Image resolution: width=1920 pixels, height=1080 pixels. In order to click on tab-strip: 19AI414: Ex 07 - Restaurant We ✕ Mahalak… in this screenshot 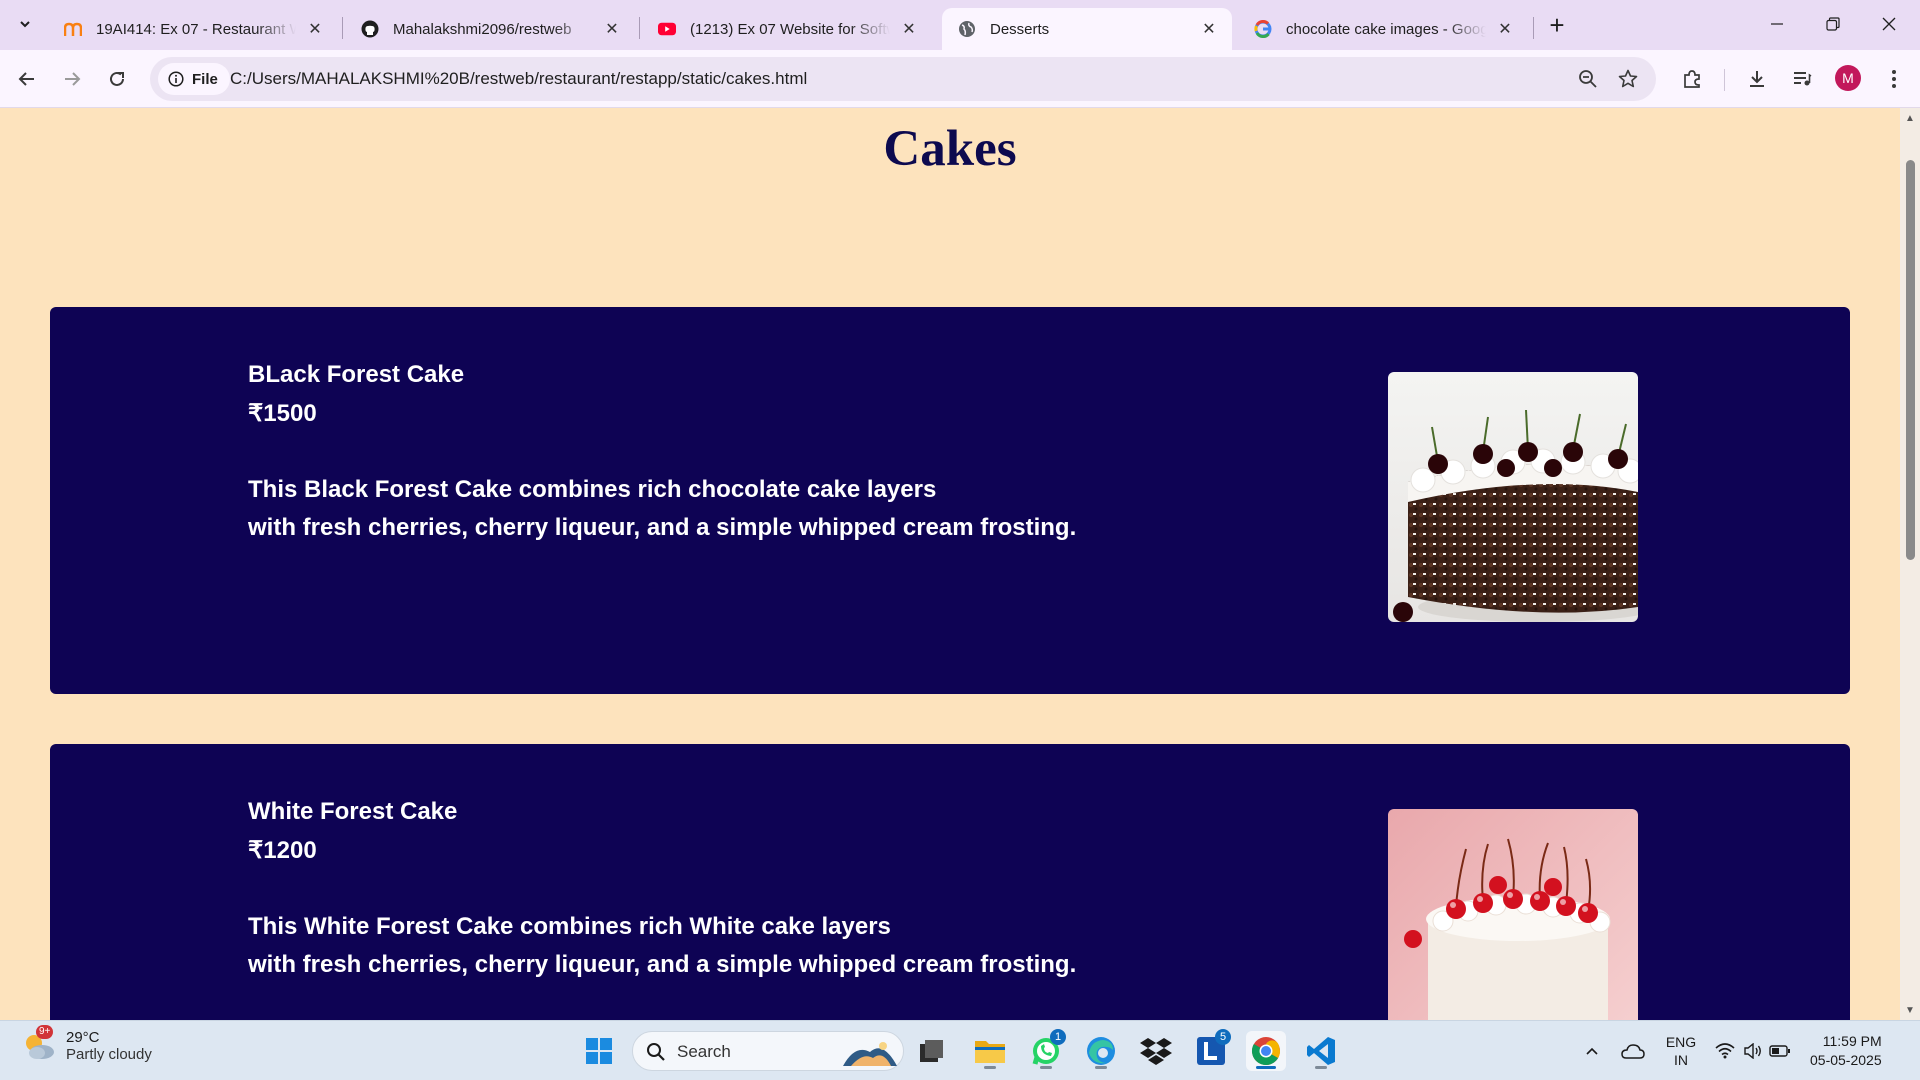, I will do `click(960, 25)`.